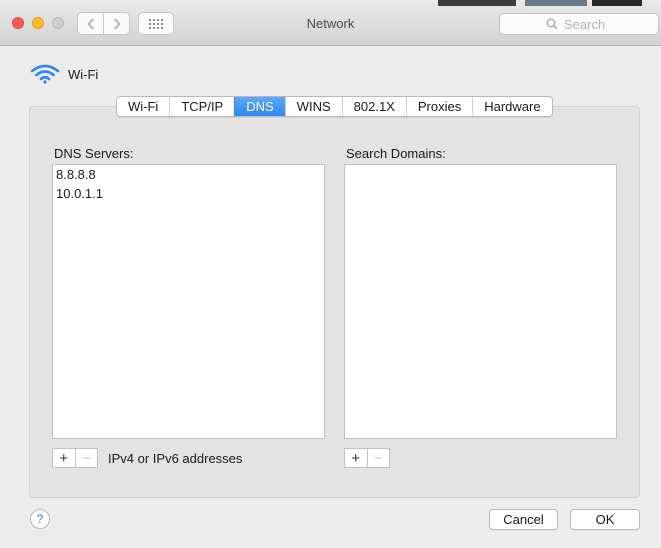 The image size is (661, 548). I want to click on search-domains-add-remove: + −, so click(367, 458).